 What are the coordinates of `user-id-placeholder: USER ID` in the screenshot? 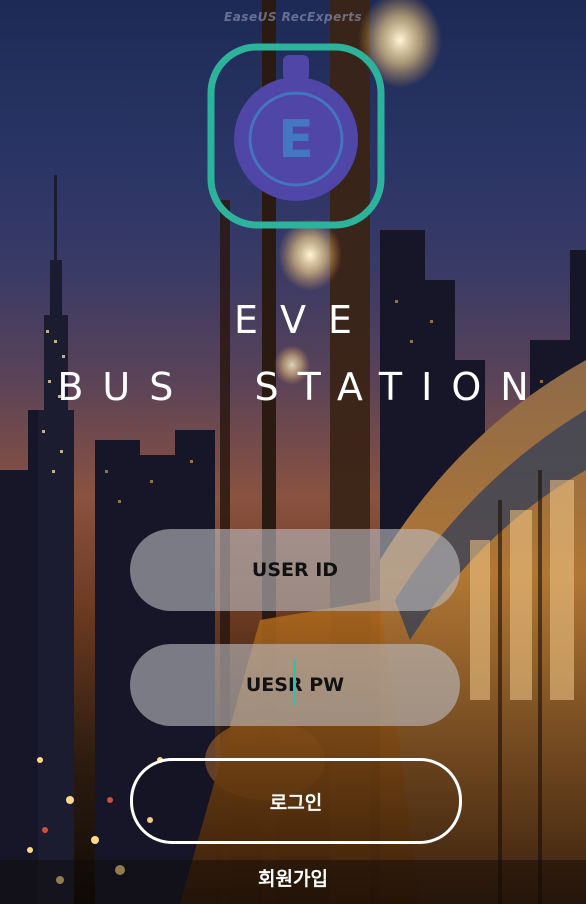 It's located at (295, 570).